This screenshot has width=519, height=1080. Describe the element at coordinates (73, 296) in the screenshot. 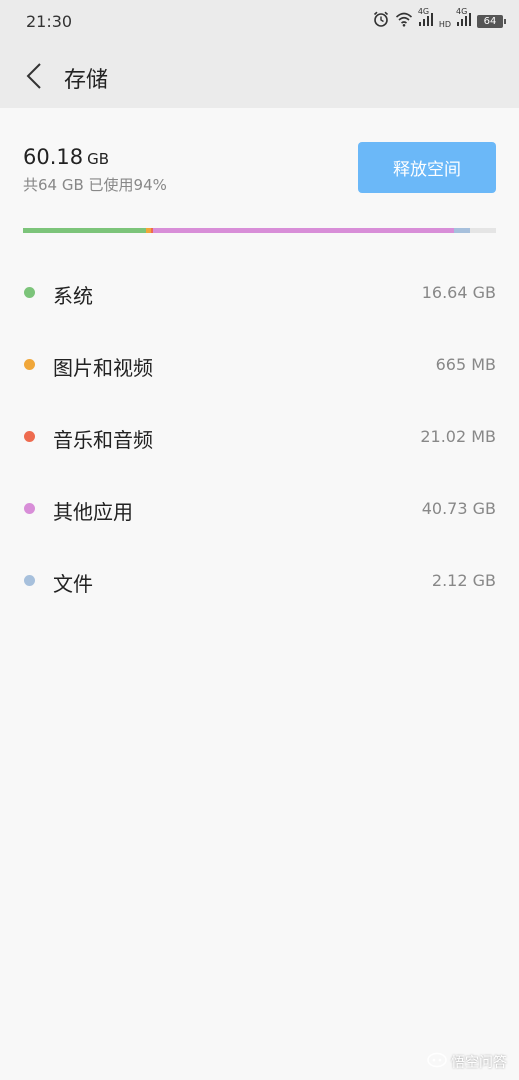

I see `category-name: 系统` at that location.